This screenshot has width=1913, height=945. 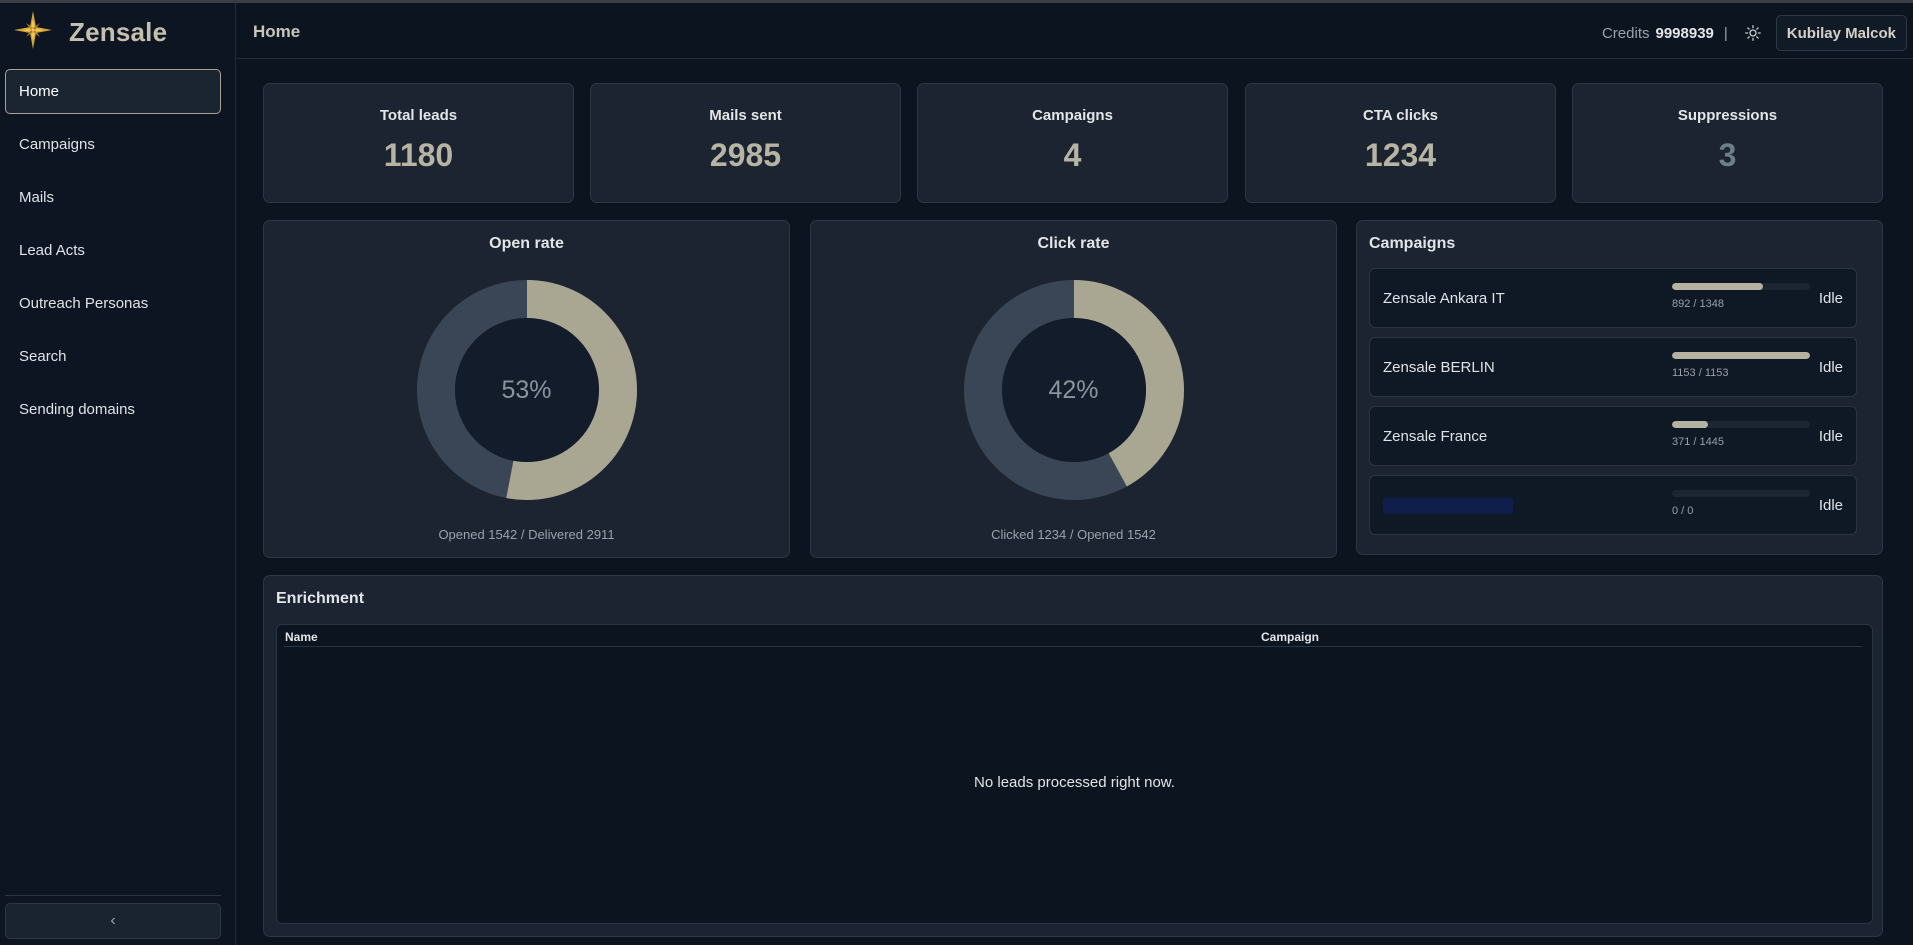 What do you see at coordinates (301, 637) in the screenshot?
I see `column-header-name: Name` at bounding box center [301, 637].